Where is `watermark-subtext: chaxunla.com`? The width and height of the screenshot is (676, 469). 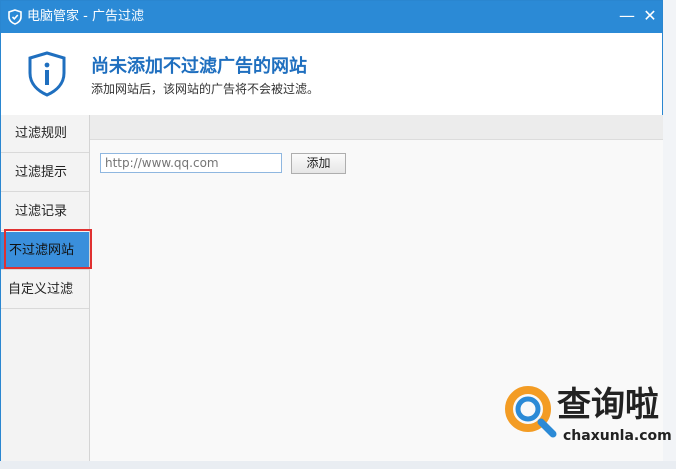
watermark-subtext: chaxunla.com is located at coordinates (617, 436).